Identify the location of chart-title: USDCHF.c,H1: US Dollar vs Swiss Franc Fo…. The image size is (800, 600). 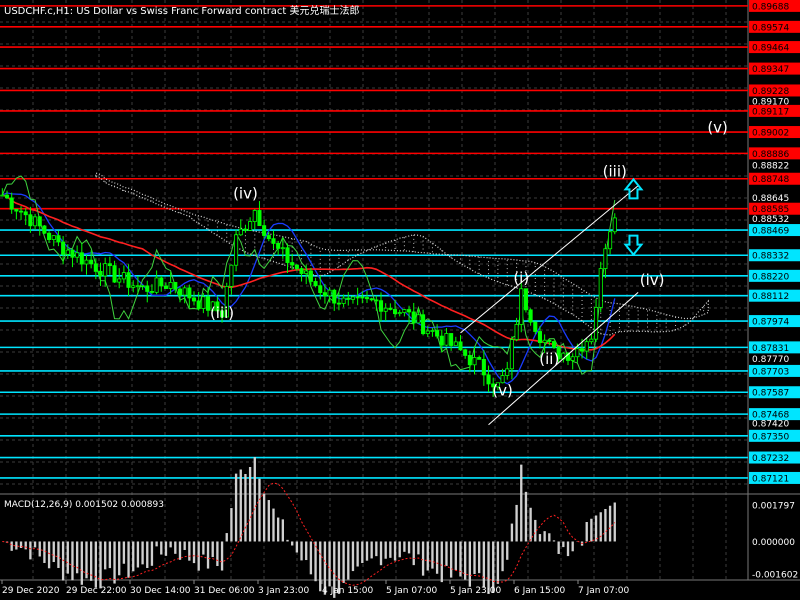
(182, 11).